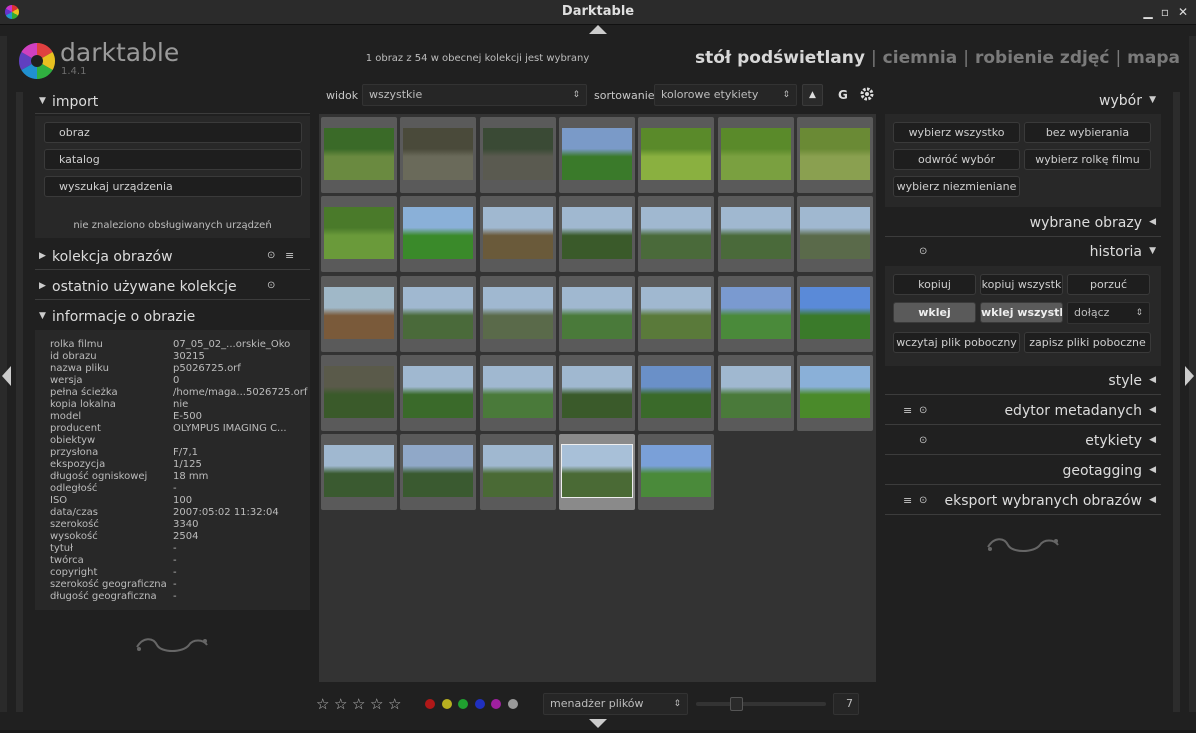 The width and height of the screenshot is (1196, 733). Describe the element at coordinates (598, 28) in the screenshot. I see `top-panel-toggle-icon` at that location.